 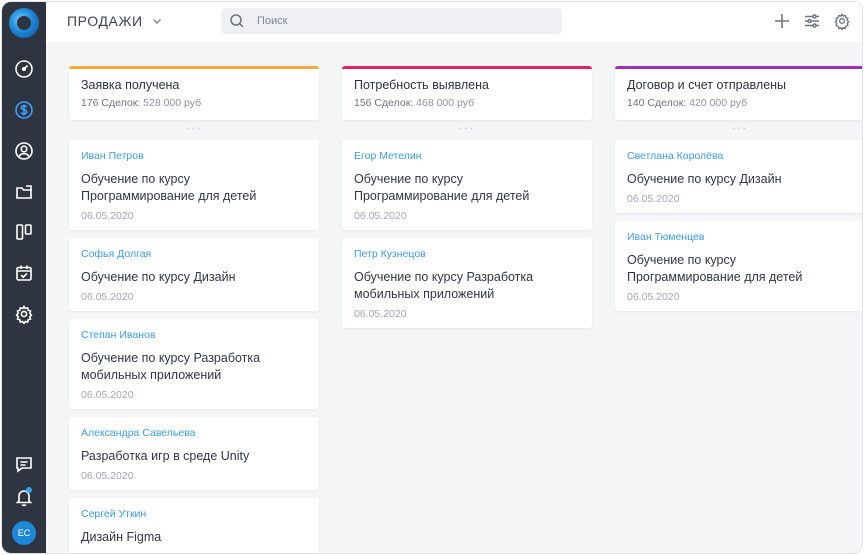 I want to click on deal-contact: Софья Долгая, so click(x=194, y=254).